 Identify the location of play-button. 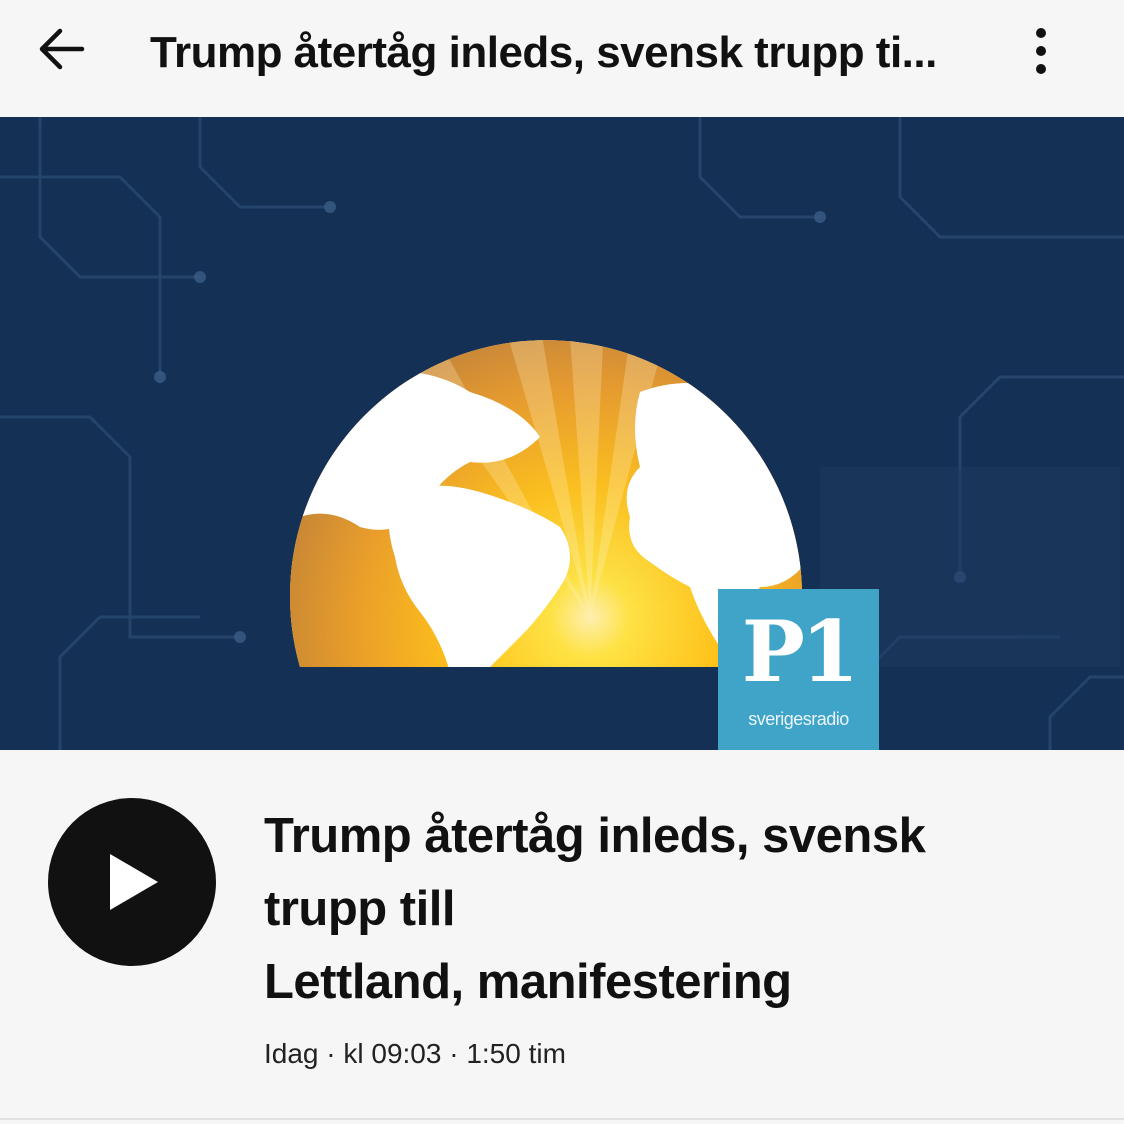
(132, 882).